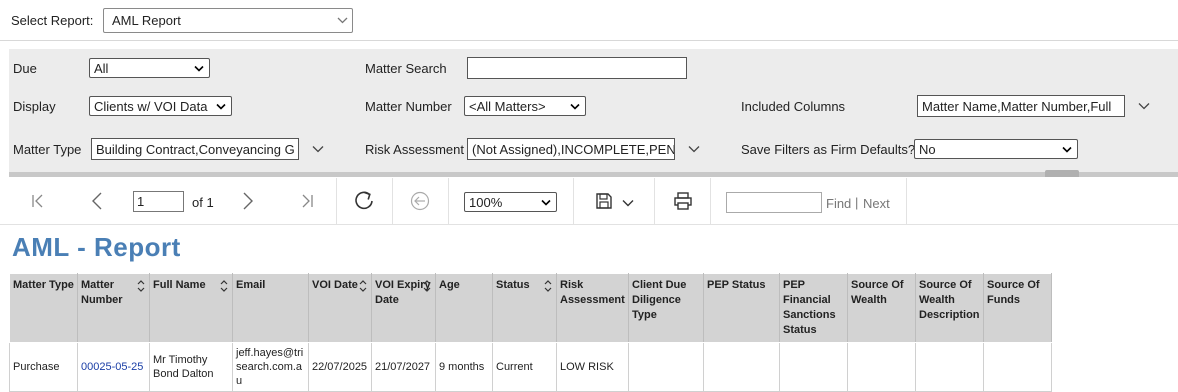 The width and height of the screenshot is (1178, 392). I want to click on last-page-icon, so click(307, 201).